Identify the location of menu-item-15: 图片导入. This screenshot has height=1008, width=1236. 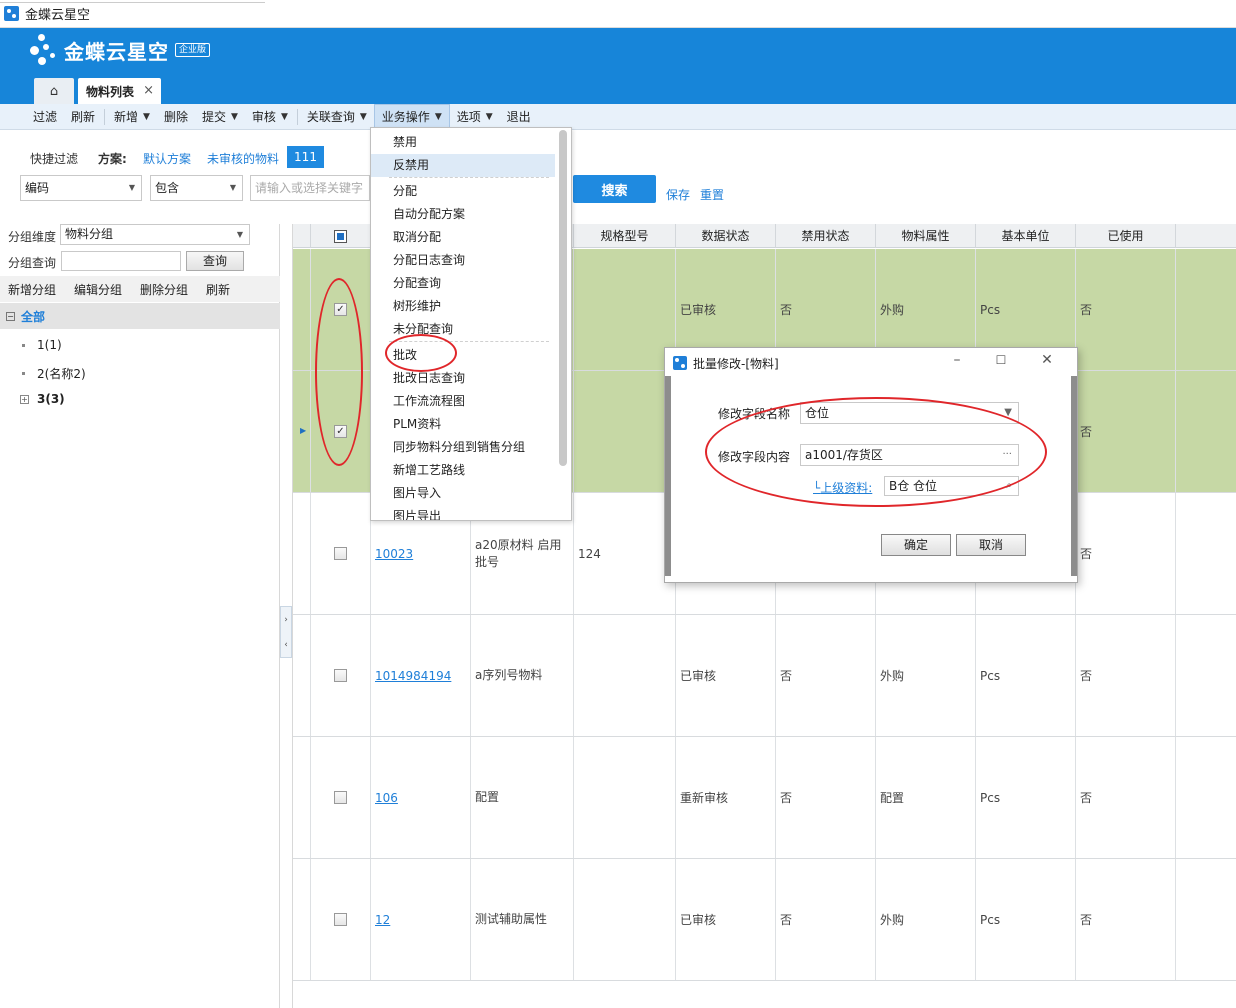
(463, 493).